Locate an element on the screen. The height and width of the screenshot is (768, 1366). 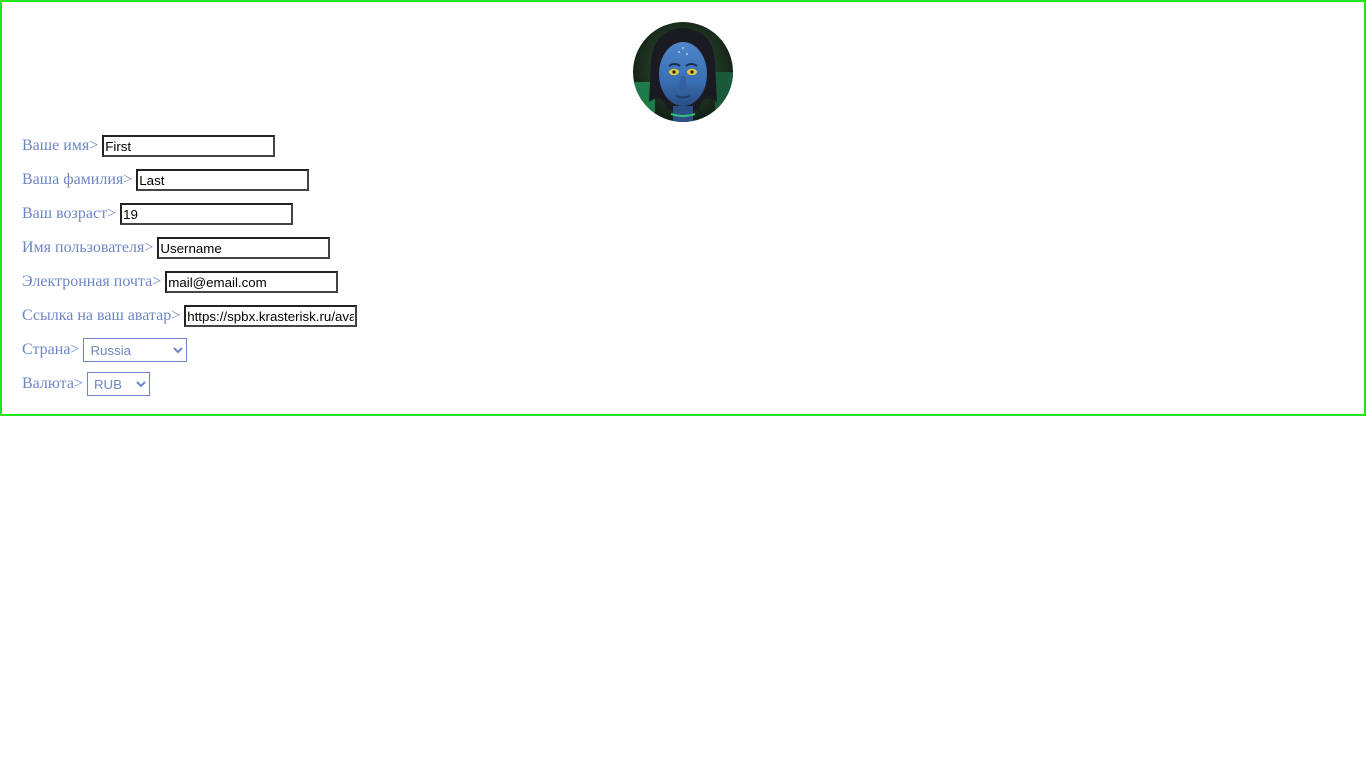
avatar-url-input is located at coordinates (271, 316).